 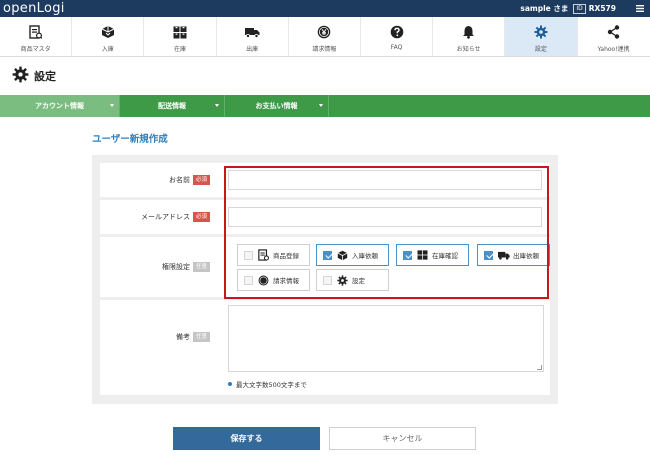 What do you see at coordinates (385, 180) in the screenshot?
I see `name-input` at bounding box center [385, 180].